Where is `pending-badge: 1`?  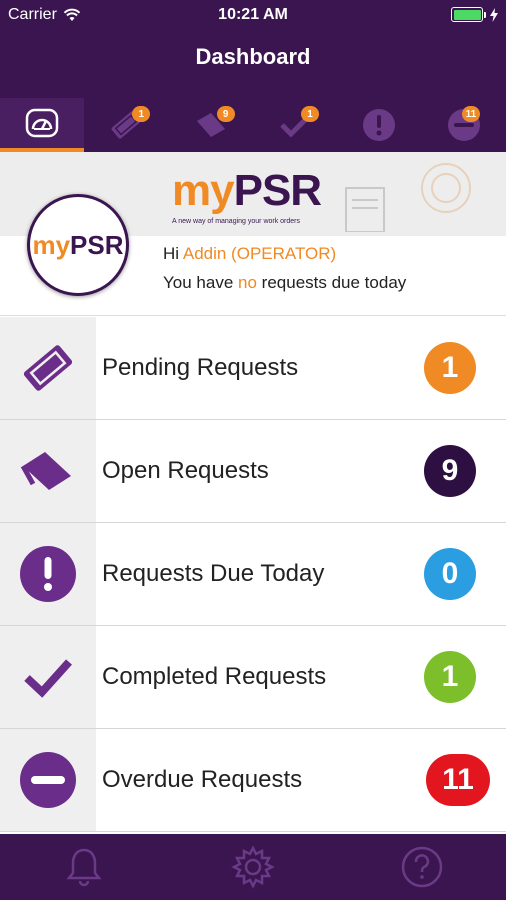
pending-badge: 1 is located at coordinates (141, 114).